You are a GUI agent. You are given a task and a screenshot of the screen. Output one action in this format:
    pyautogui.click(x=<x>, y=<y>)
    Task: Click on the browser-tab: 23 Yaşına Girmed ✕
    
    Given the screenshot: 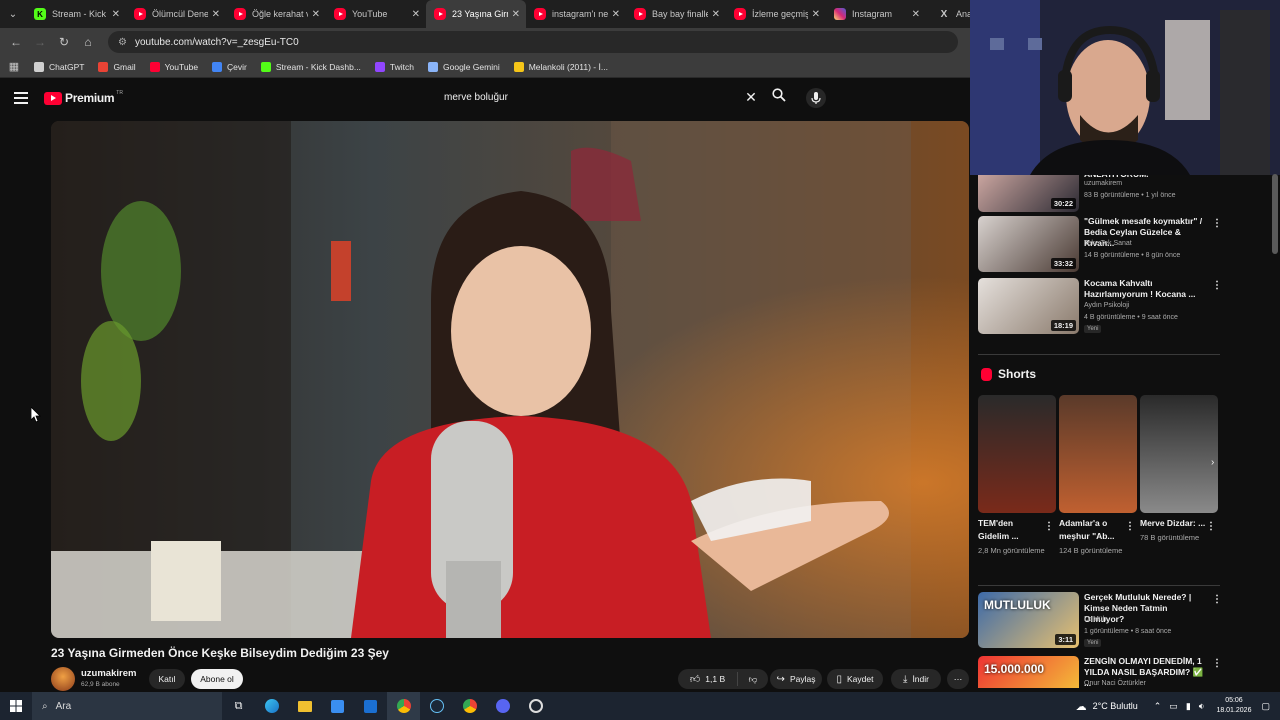 What is the action you would take?
    pyautogui.click(x=476, y=14)
    